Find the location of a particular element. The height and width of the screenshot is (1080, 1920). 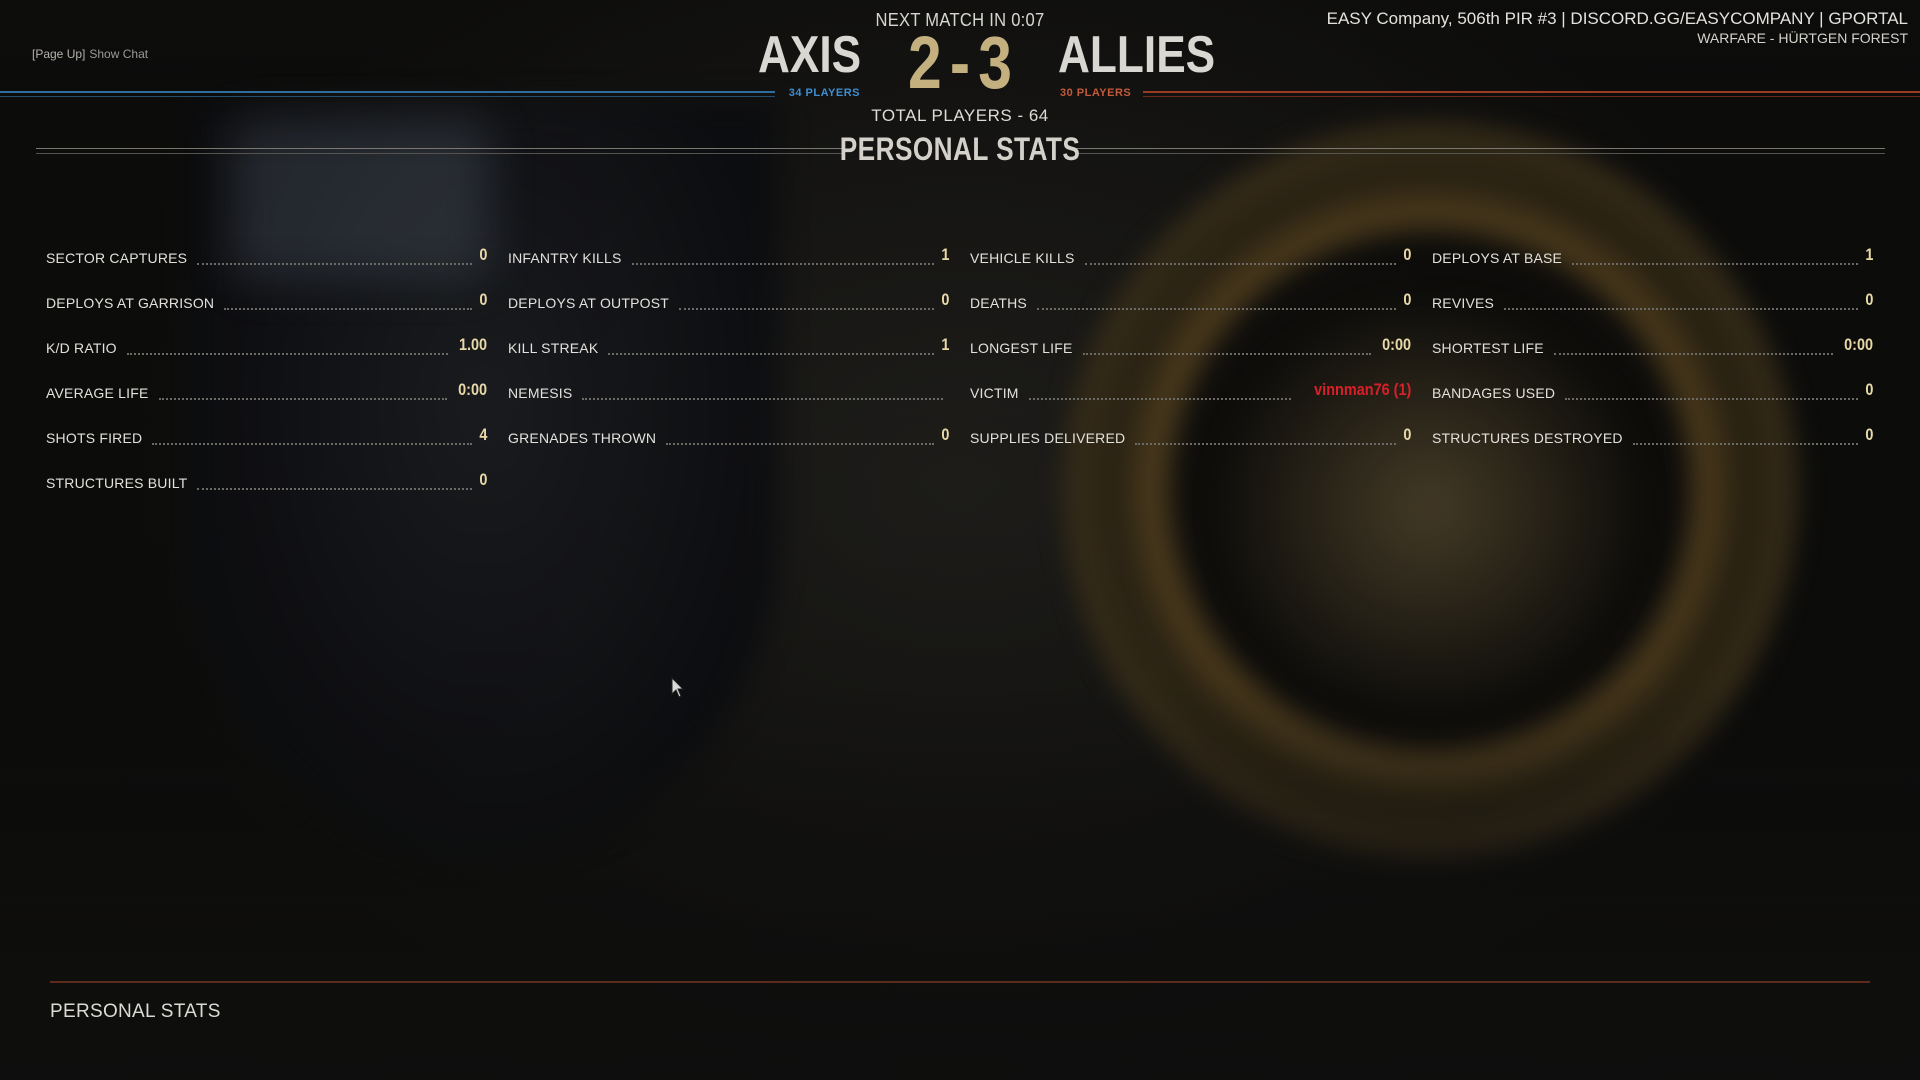

axis-score: 2 is located at coordinates (924, 62).